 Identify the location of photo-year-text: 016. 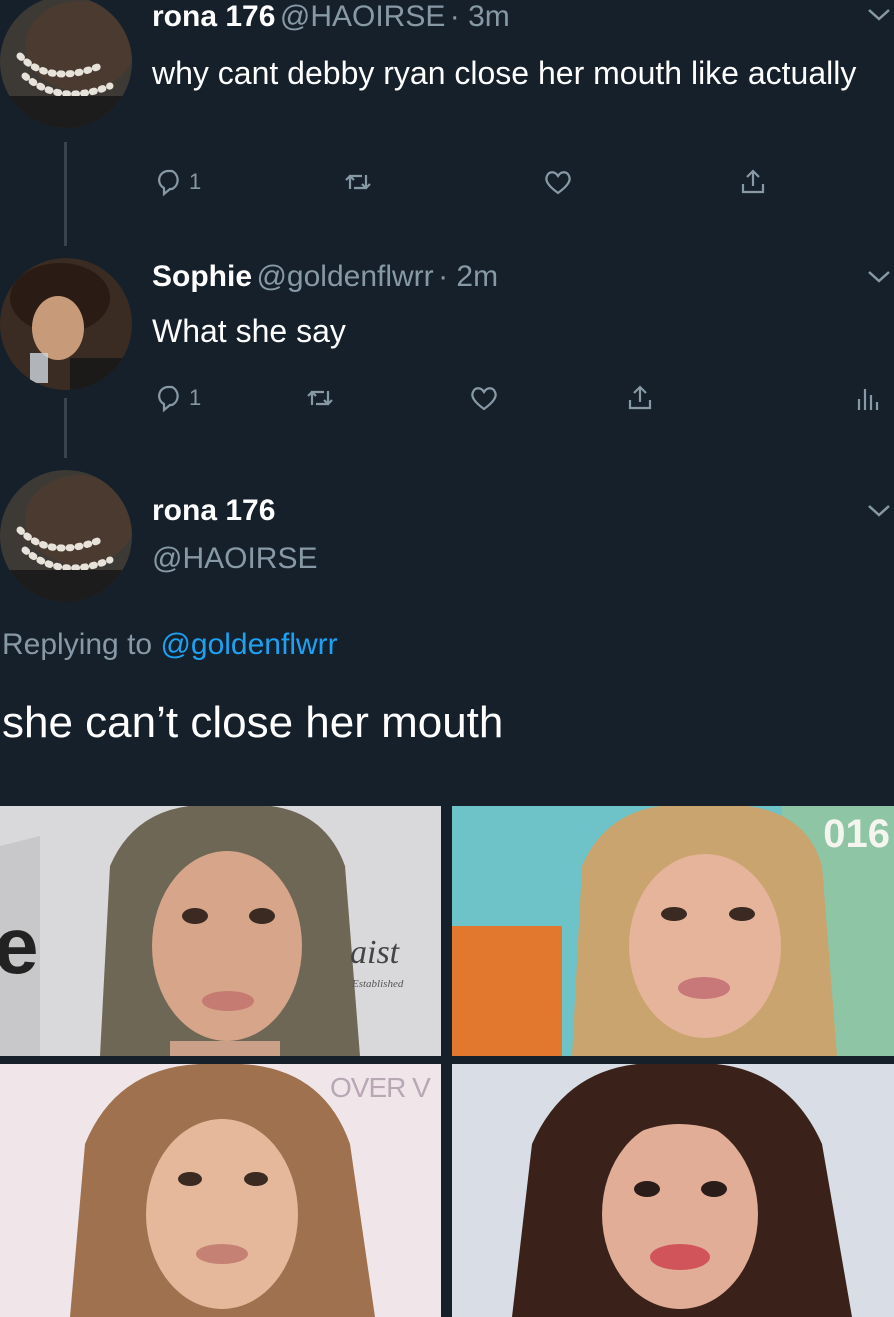
(856, 834).